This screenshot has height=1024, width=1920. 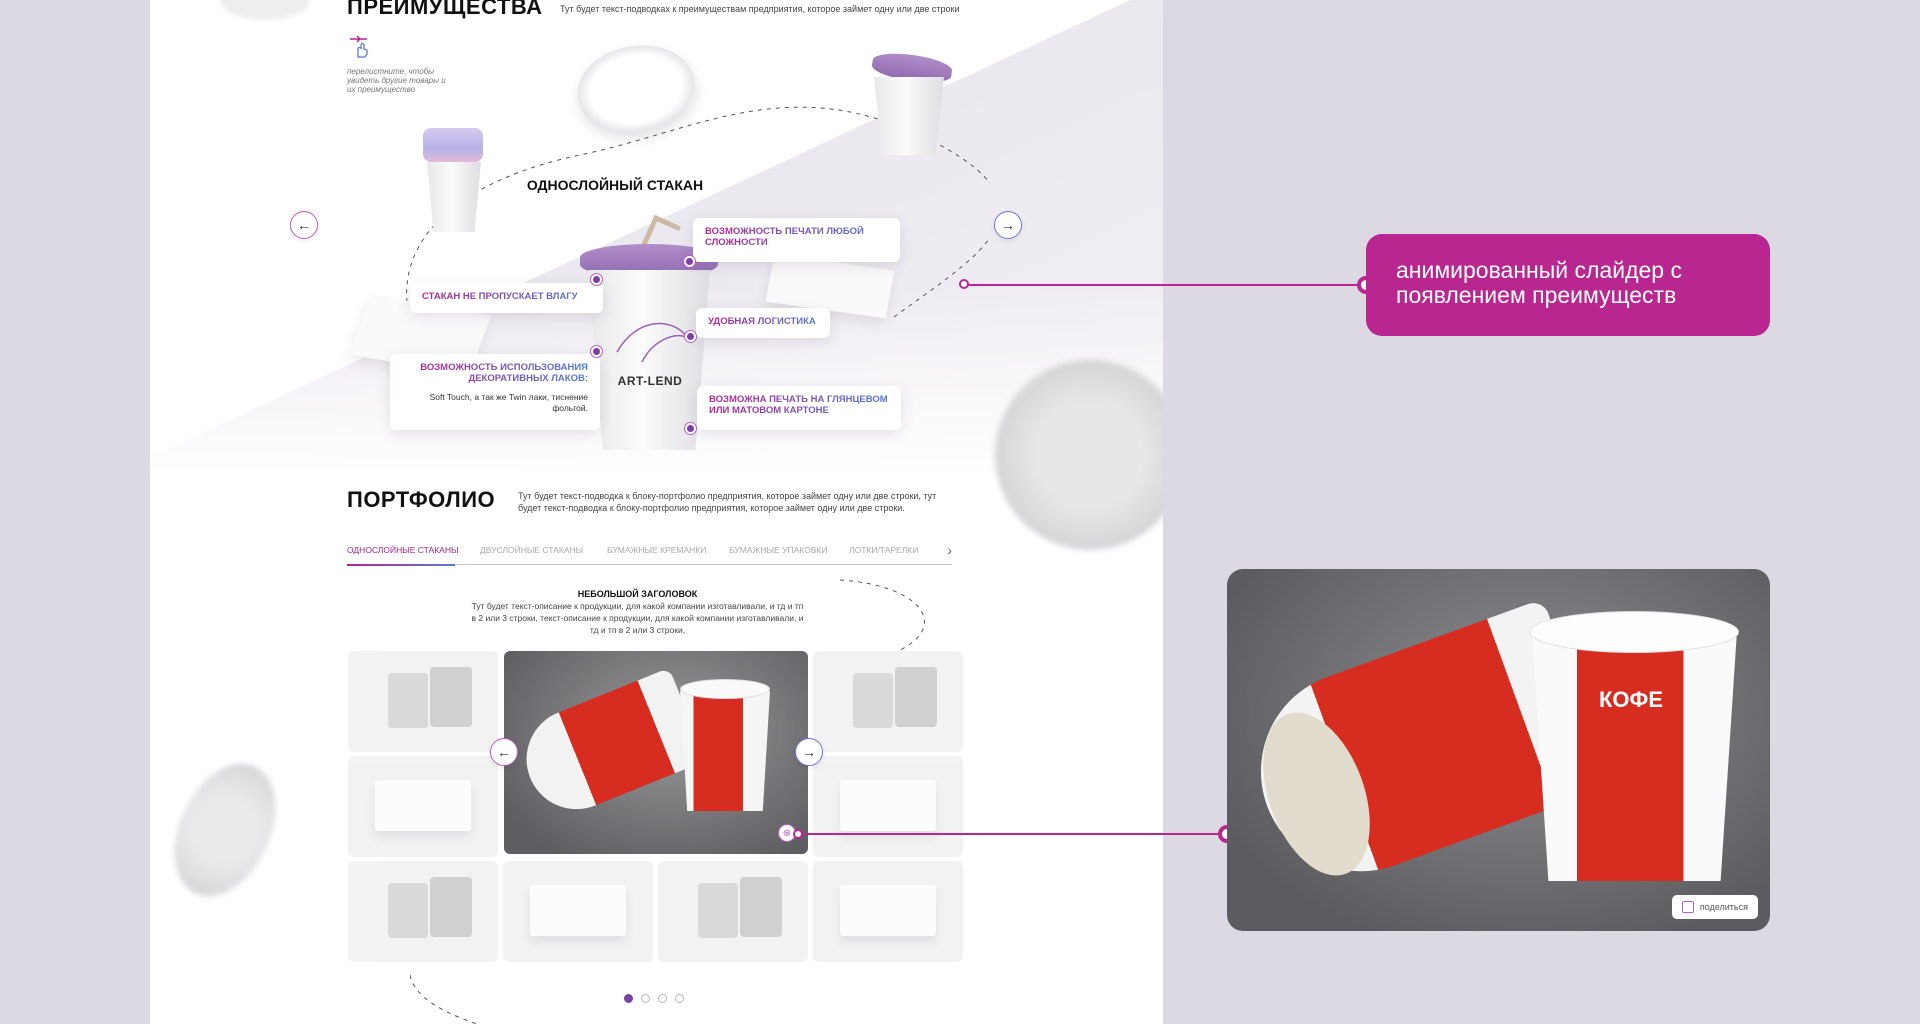 I want to click on product-preview-photo: КОФЕ поделиться, so click(x=1498, y=750).